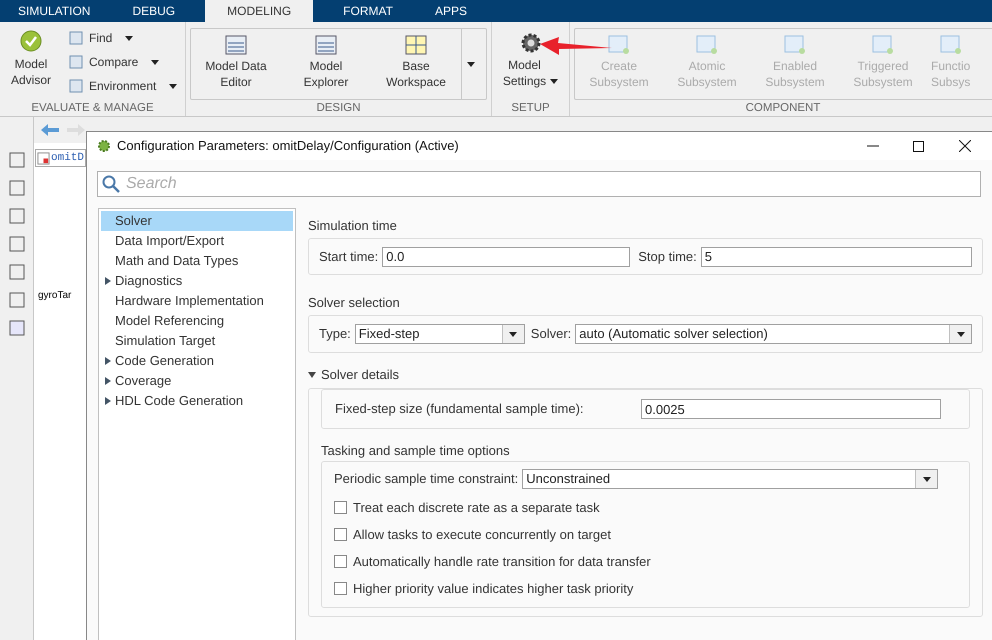  I want to click on section-heading: Tasking and sample time options, so click(416, 450).